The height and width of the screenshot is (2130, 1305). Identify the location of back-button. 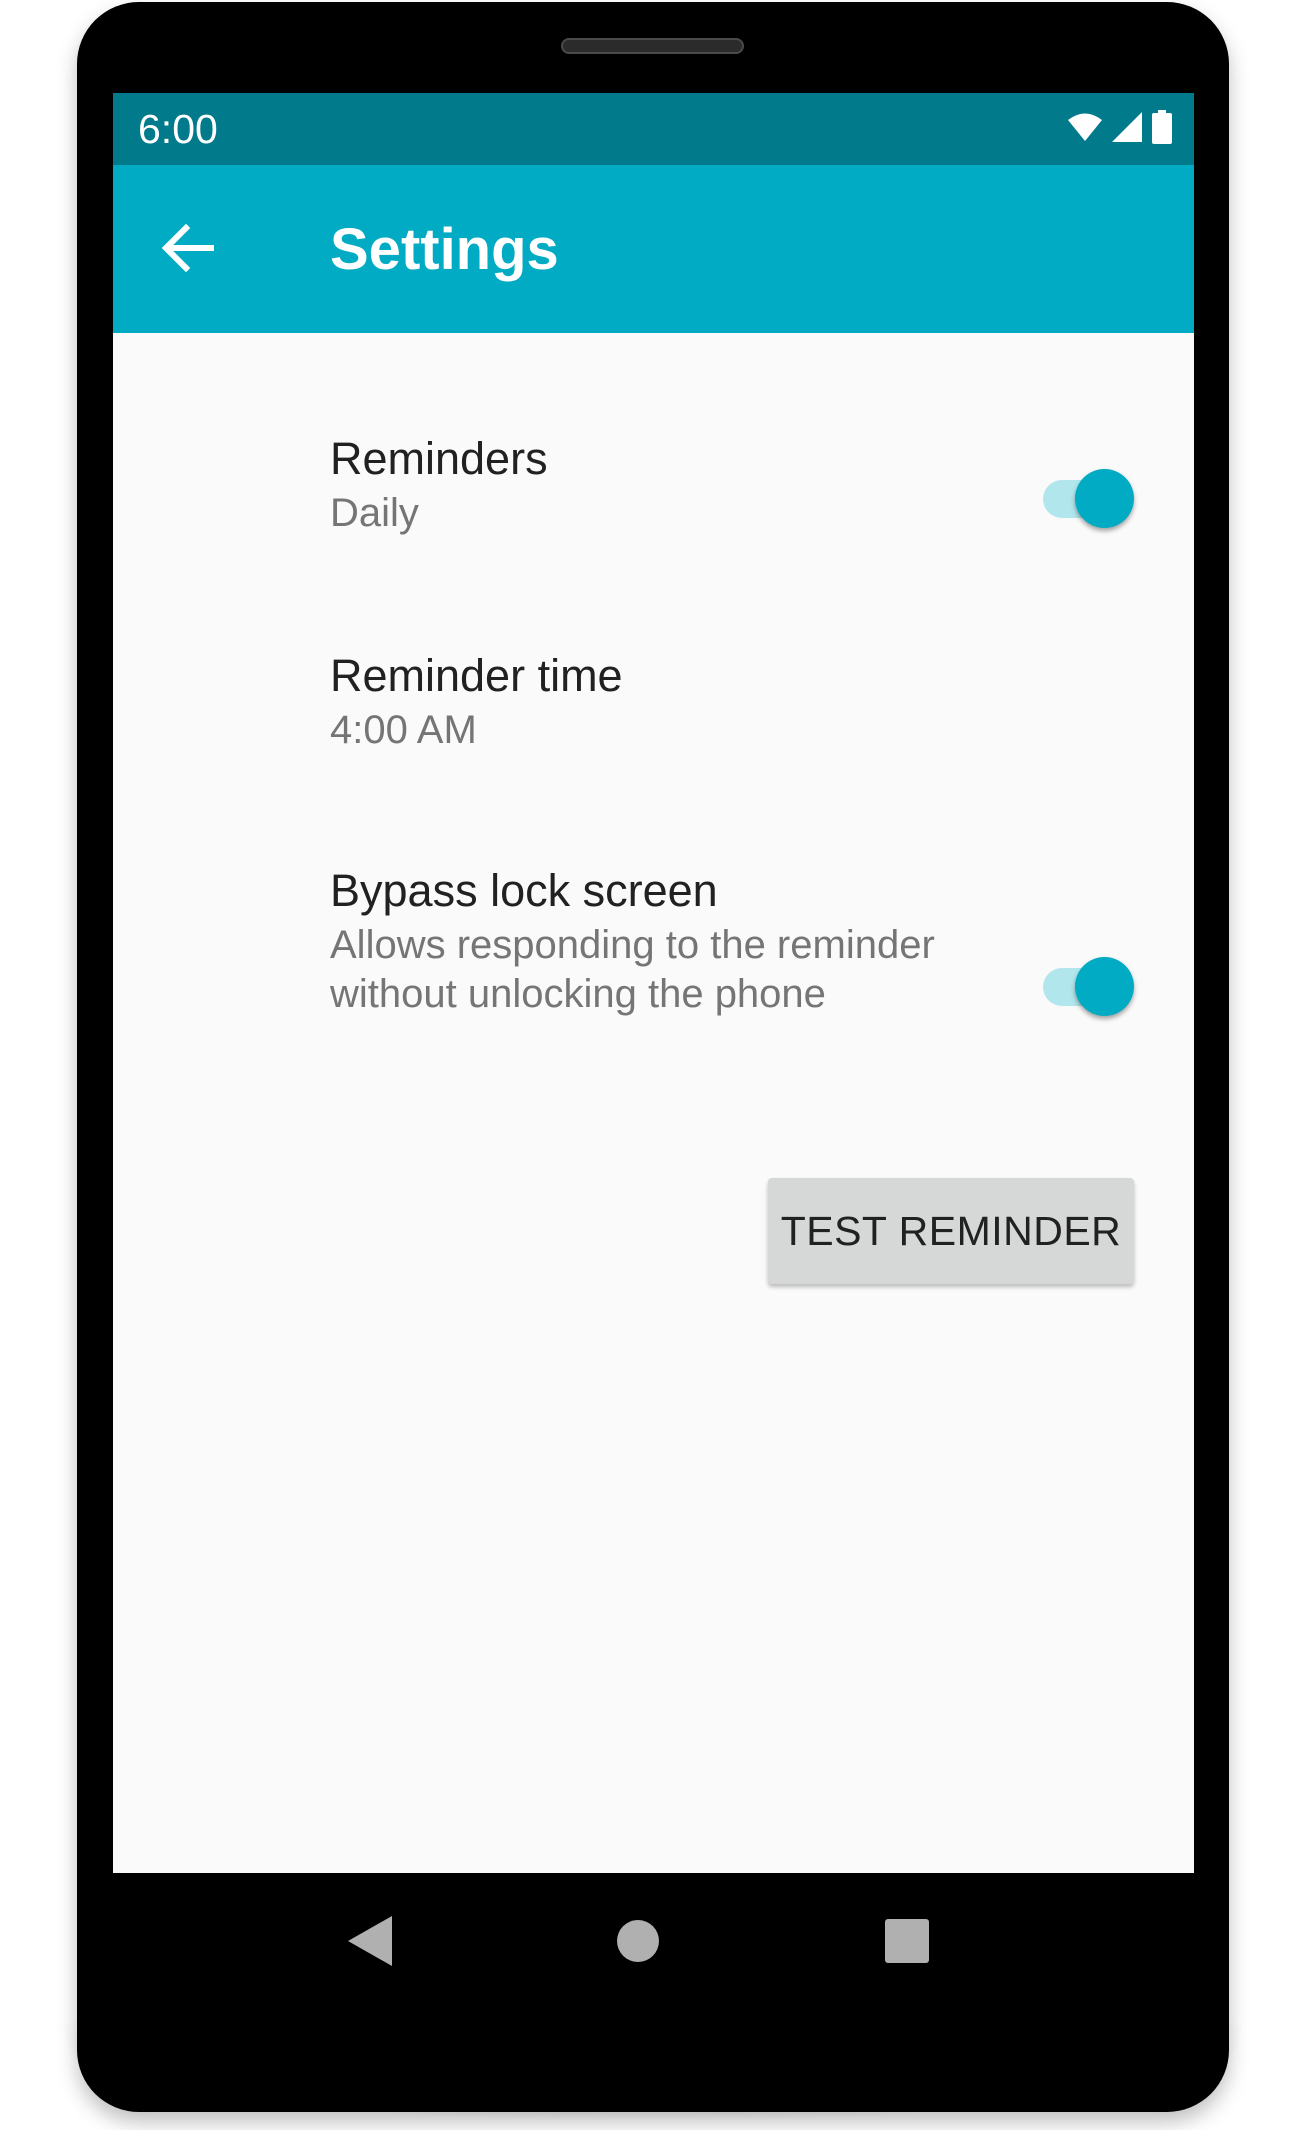
(188, 250).